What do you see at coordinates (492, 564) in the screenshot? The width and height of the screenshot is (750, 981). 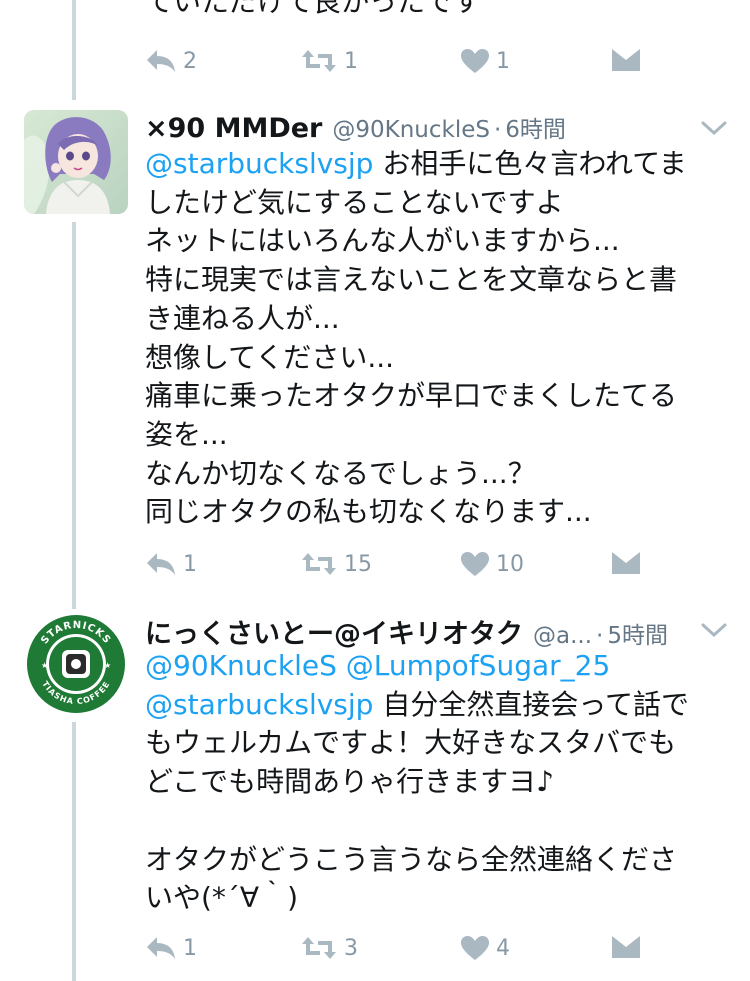 I see `like-button: 10` at bounding box center [492, 564].